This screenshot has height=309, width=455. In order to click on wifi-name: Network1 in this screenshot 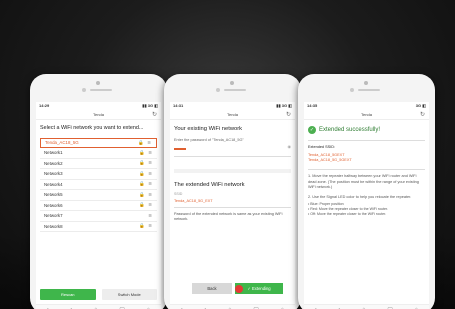, I will do `click(53, 153)`.